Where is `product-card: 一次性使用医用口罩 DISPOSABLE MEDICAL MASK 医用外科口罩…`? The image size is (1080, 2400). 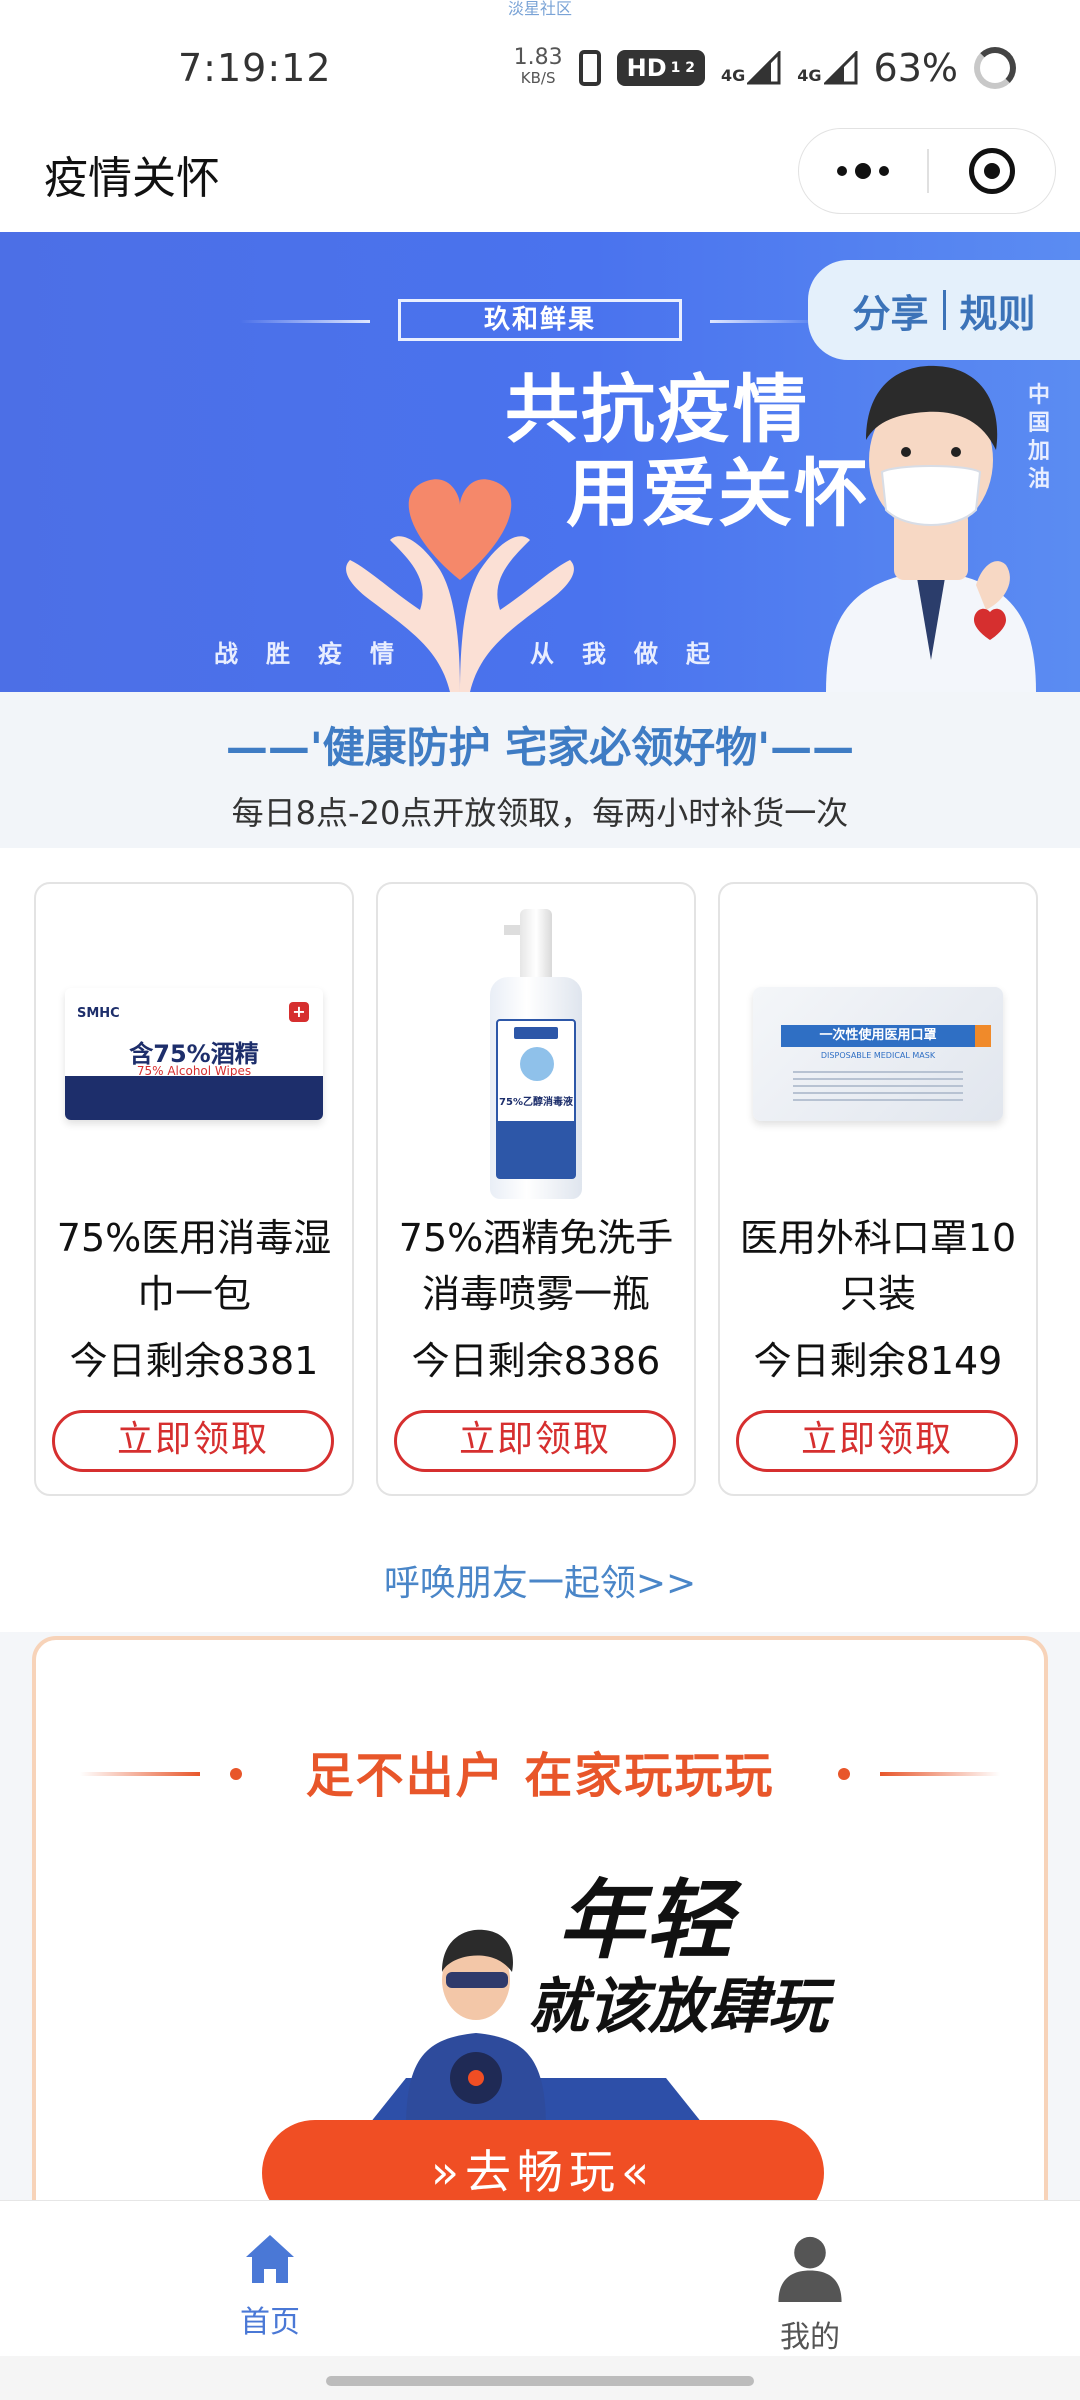
product-card: 一次性使用医用口罩 DISPOSABLE MEDICAL MASK 医用外科口罩… is located at coordinates (878, 1189).